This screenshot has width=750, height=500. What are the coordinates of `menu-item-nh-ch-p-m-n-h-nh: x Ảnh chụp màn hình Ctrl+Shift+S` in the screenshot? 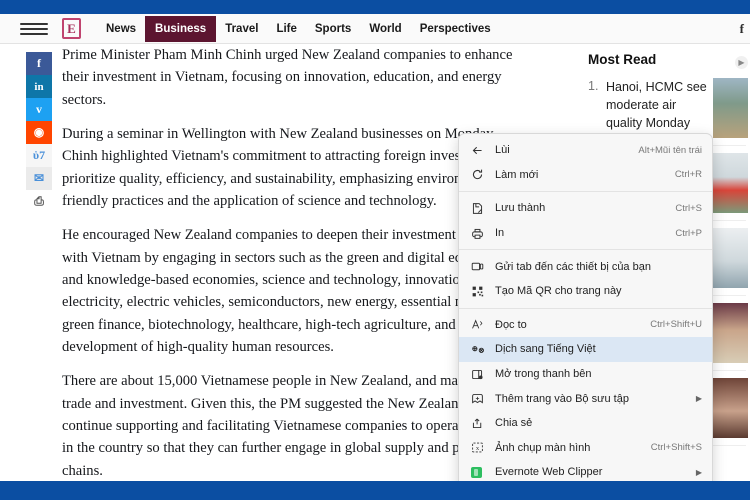 It's located at (585, 448).